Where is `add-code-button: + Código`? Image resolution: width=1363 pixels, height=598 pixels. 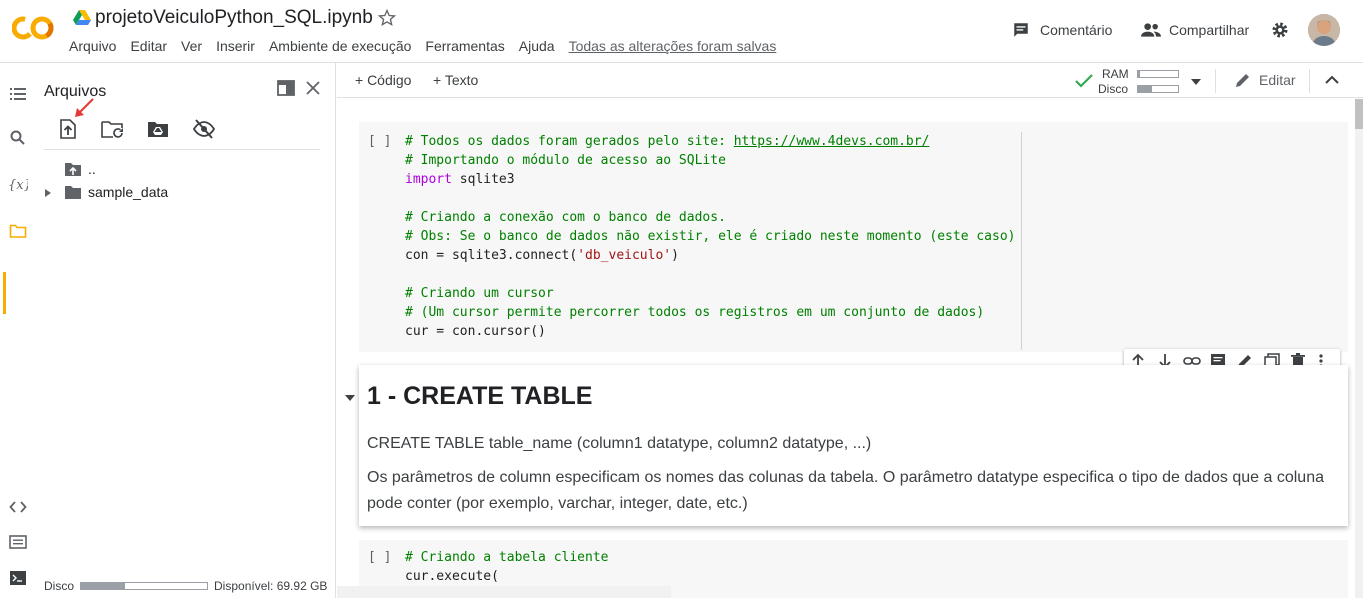 add-code-button: + Código is located at coordinates (383, 80).